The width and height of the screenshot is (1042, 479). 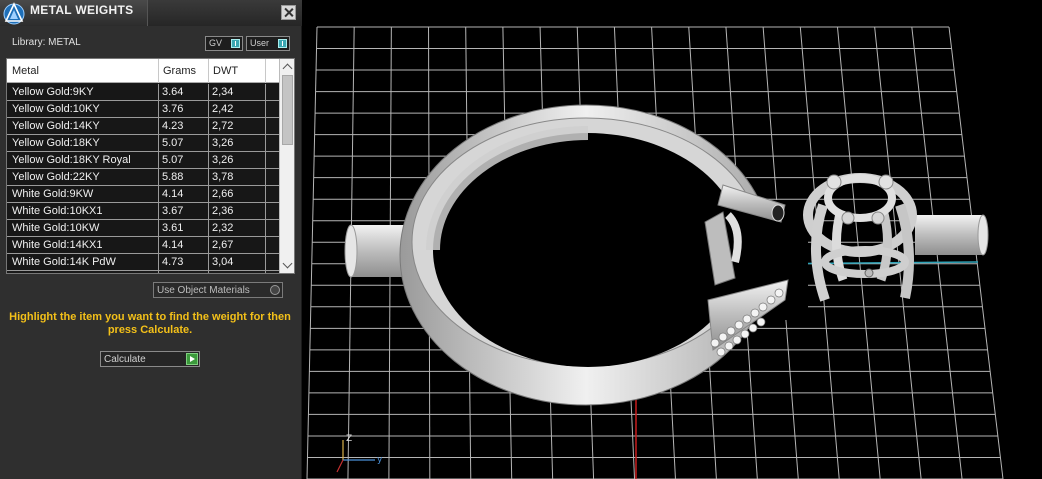 I want to click on title-tab: METAL WEIGHTS, so click(x=74, y=13).